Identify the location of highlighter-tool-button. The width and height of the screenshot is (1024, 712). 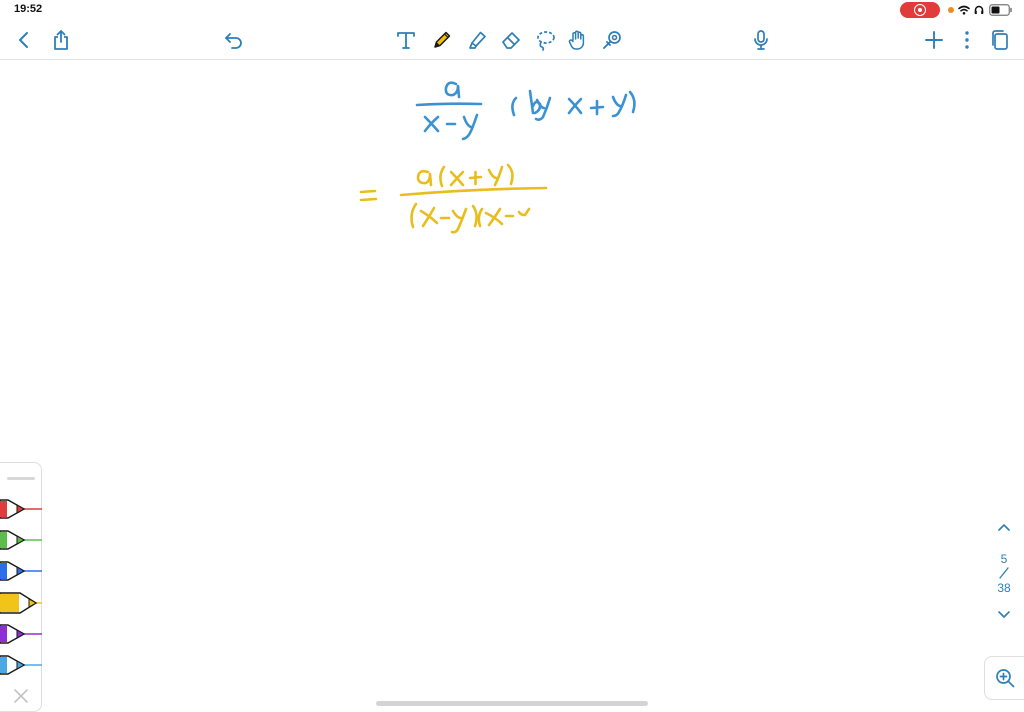
(477, 40).